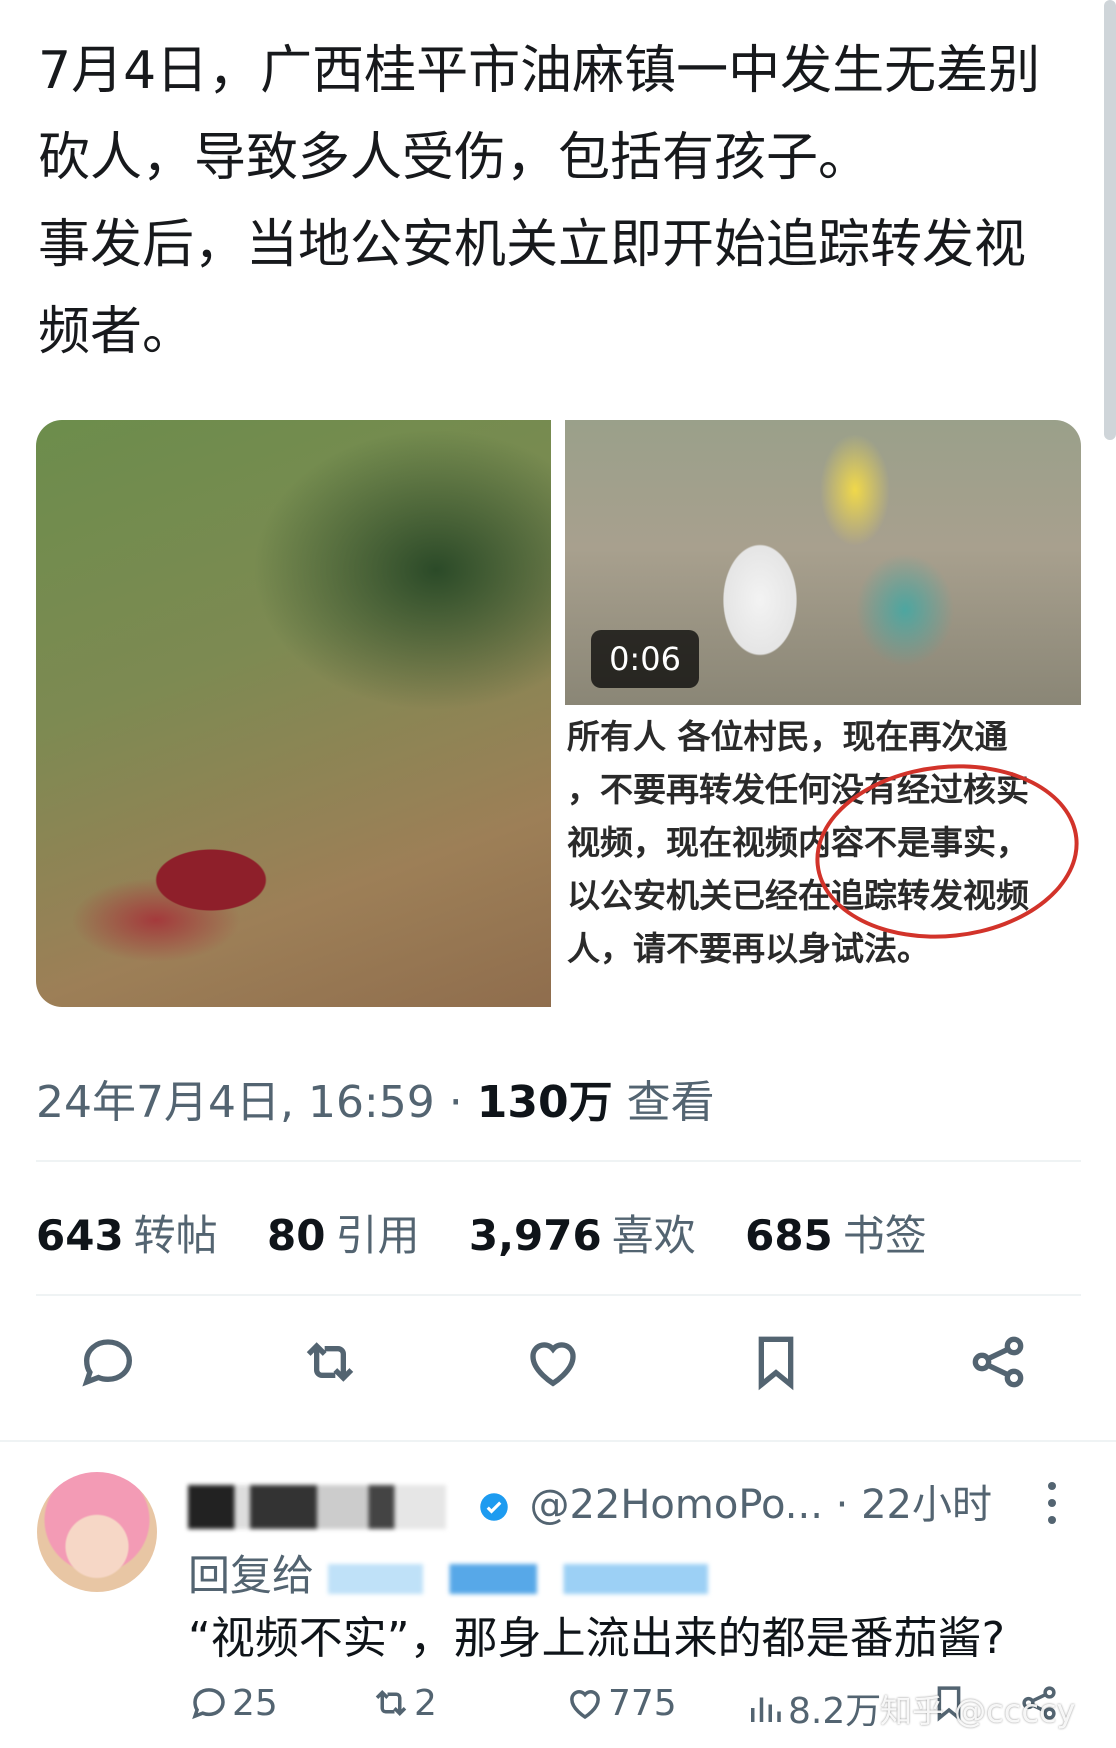 The image size is (1116, 1748). I want to click on reply-likes-button: 775, so click(620, 1703).